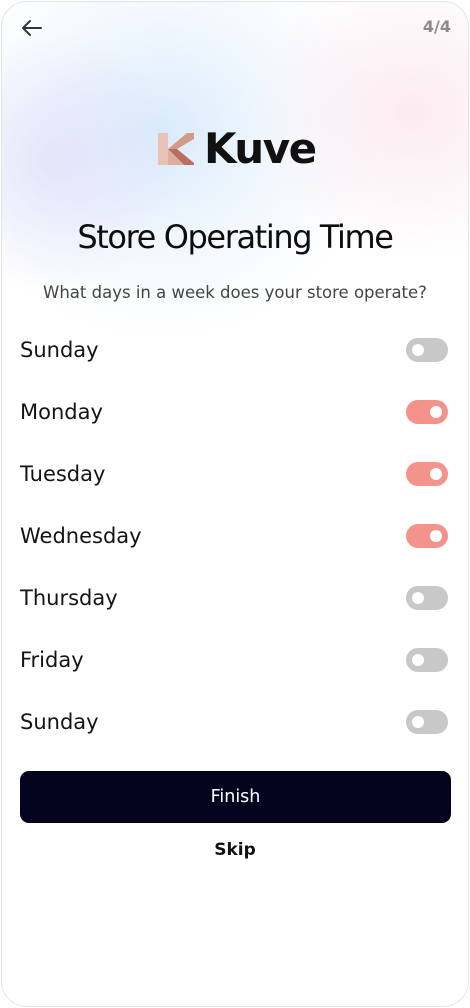  Describe the element at coordinates (234, 412) in the screenshot. I see `day-row-monday: Monday` at that location.